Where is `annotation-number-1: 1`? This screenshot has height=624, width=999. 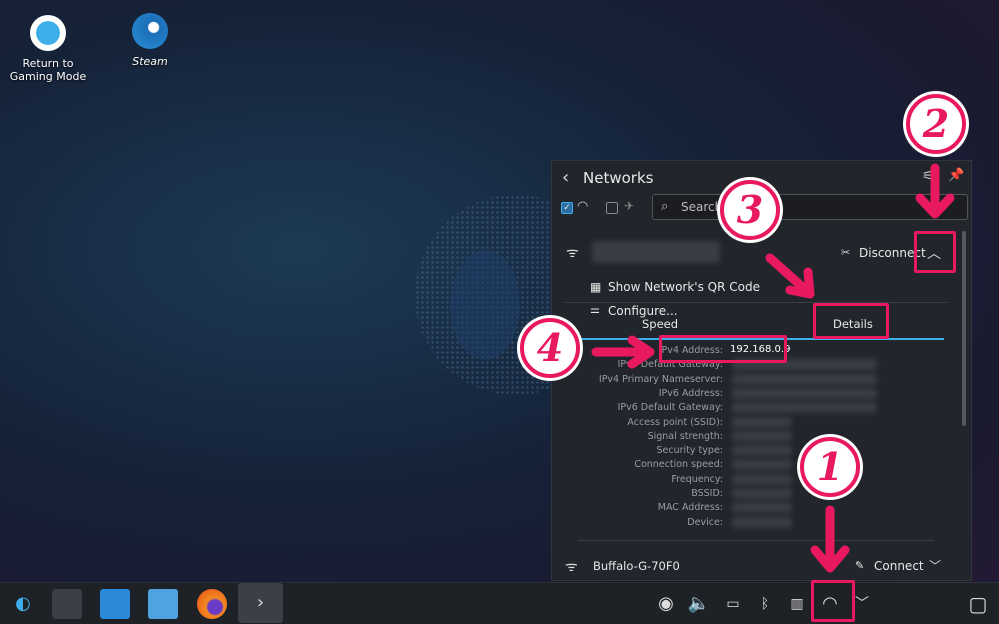
annotation-number-1: 1 is located at coordinates (830, 467).